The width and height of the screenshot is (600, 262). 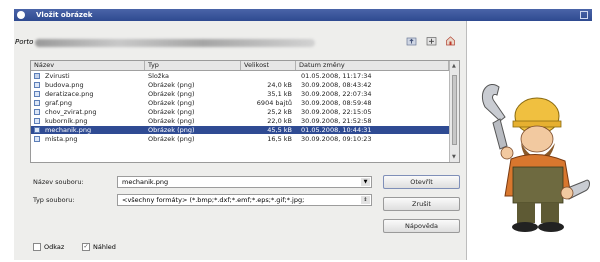 I want to click on file-size: 45,5 kB, so click(x=279, y=130).